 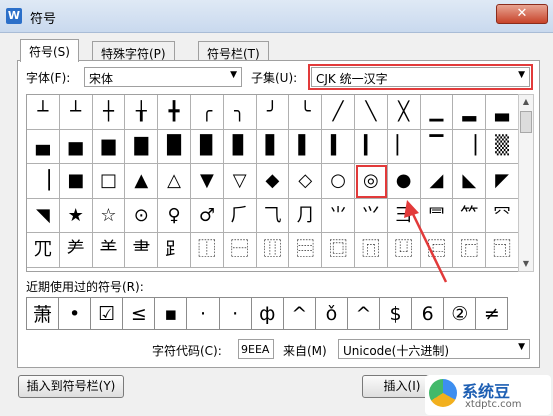 What do you see at coordinates (526, 122) in the screenshot?
I see `scroll-thumb` at bounding box center [526, 122].